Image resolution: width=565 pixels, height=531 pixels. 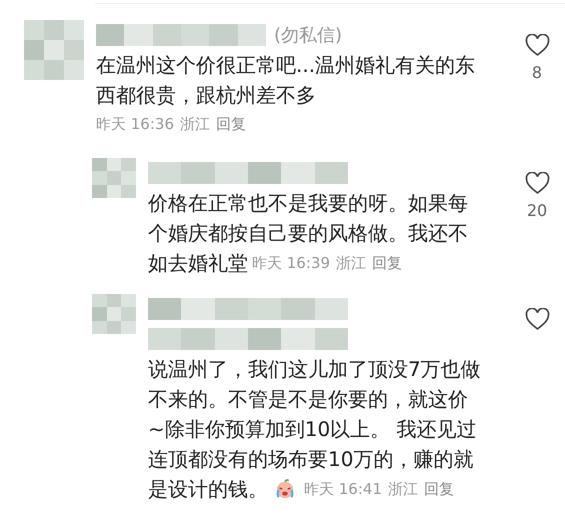 I want to click on comment-time: 昨天 16:41, so click(x=343, y=489).